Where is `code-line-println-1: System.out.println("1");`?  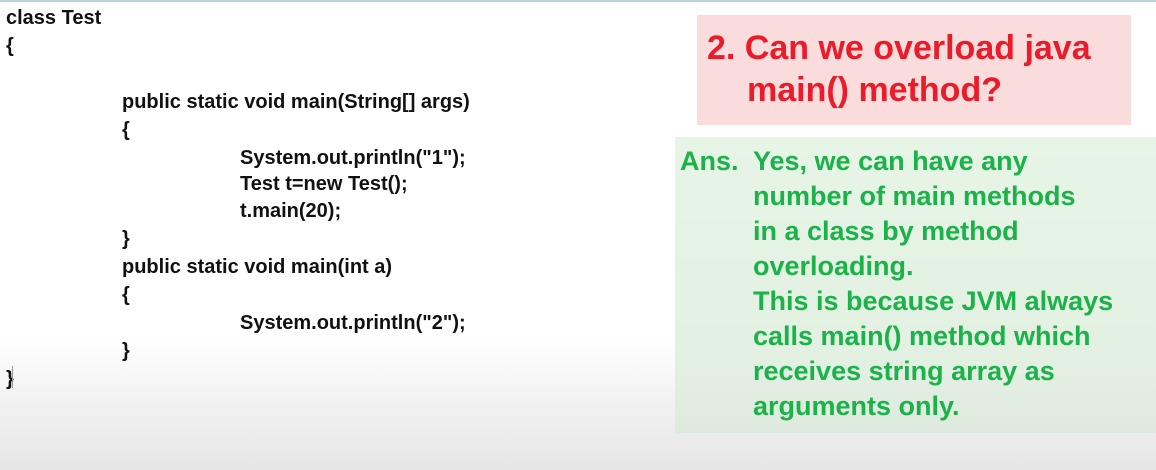
code-line-println-1: System.out.println("1"); is located at coordinates (353, 158).